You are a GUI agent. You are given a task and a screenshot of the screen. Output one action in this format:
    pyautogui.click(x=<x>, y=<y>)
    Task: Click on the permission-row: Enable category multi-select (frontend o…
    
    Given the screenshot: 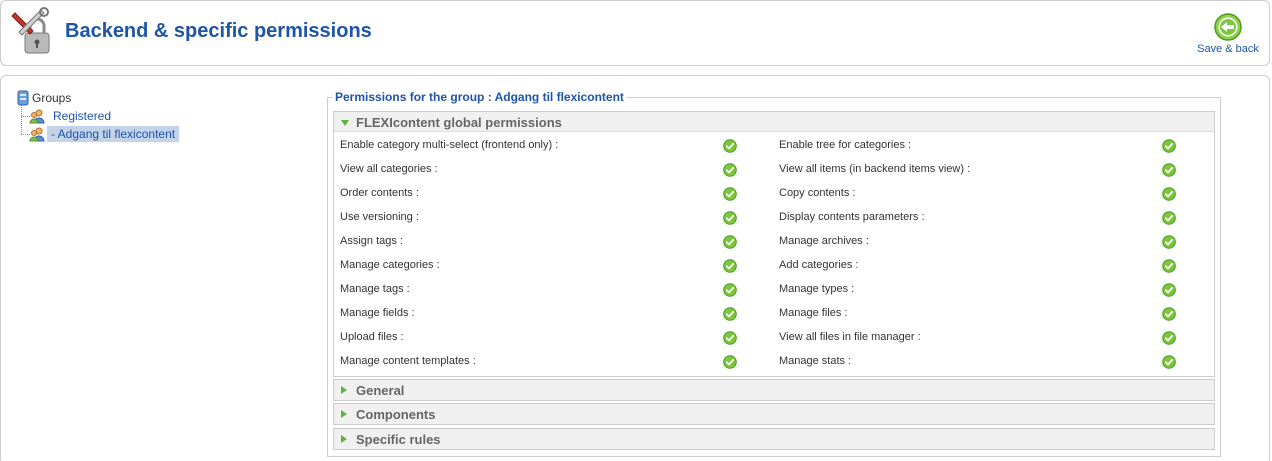 What is the action you would take?
    pyautogui.click(x=774, y=146)
    